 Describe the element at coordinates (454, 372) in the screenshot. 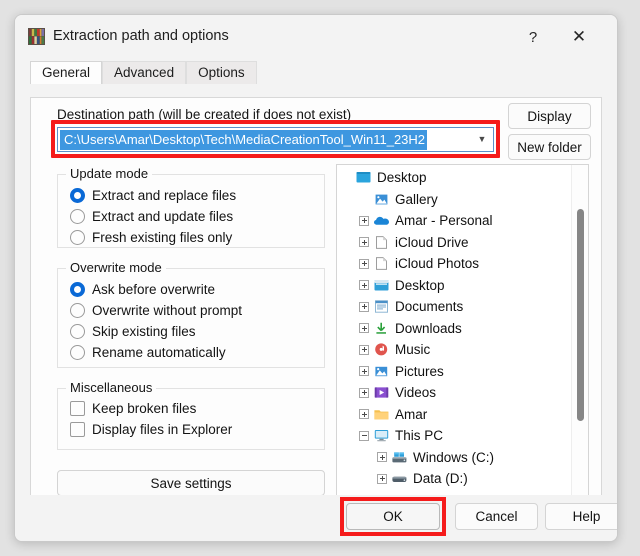

I see `tree-item: Pictures` at that location.